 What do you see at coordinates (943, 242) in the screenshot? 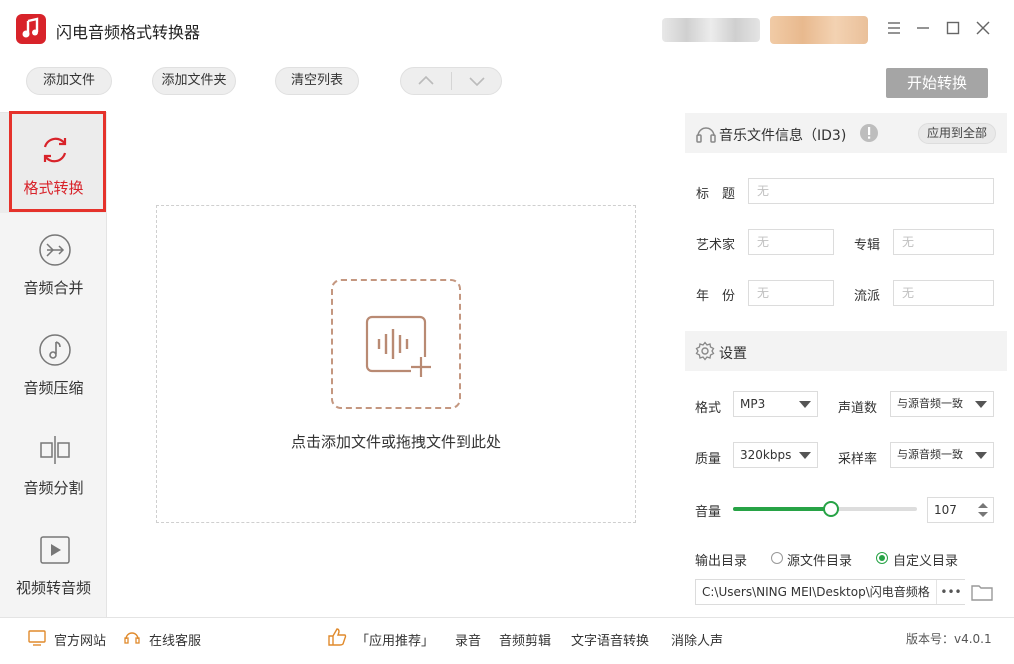
I see `album-input: 无` at bounding box center [943, 242].